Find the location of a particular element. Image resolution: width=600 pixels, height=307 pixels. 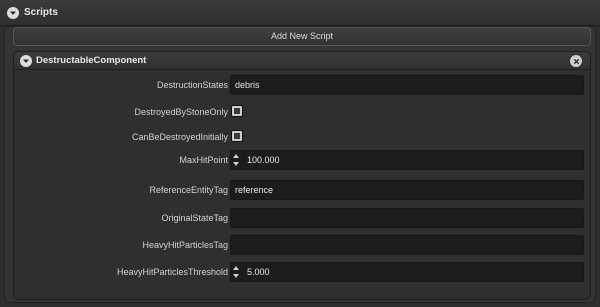

property-row-original-state-tag: OriginalStateTag is located at coordinates (302, 219).